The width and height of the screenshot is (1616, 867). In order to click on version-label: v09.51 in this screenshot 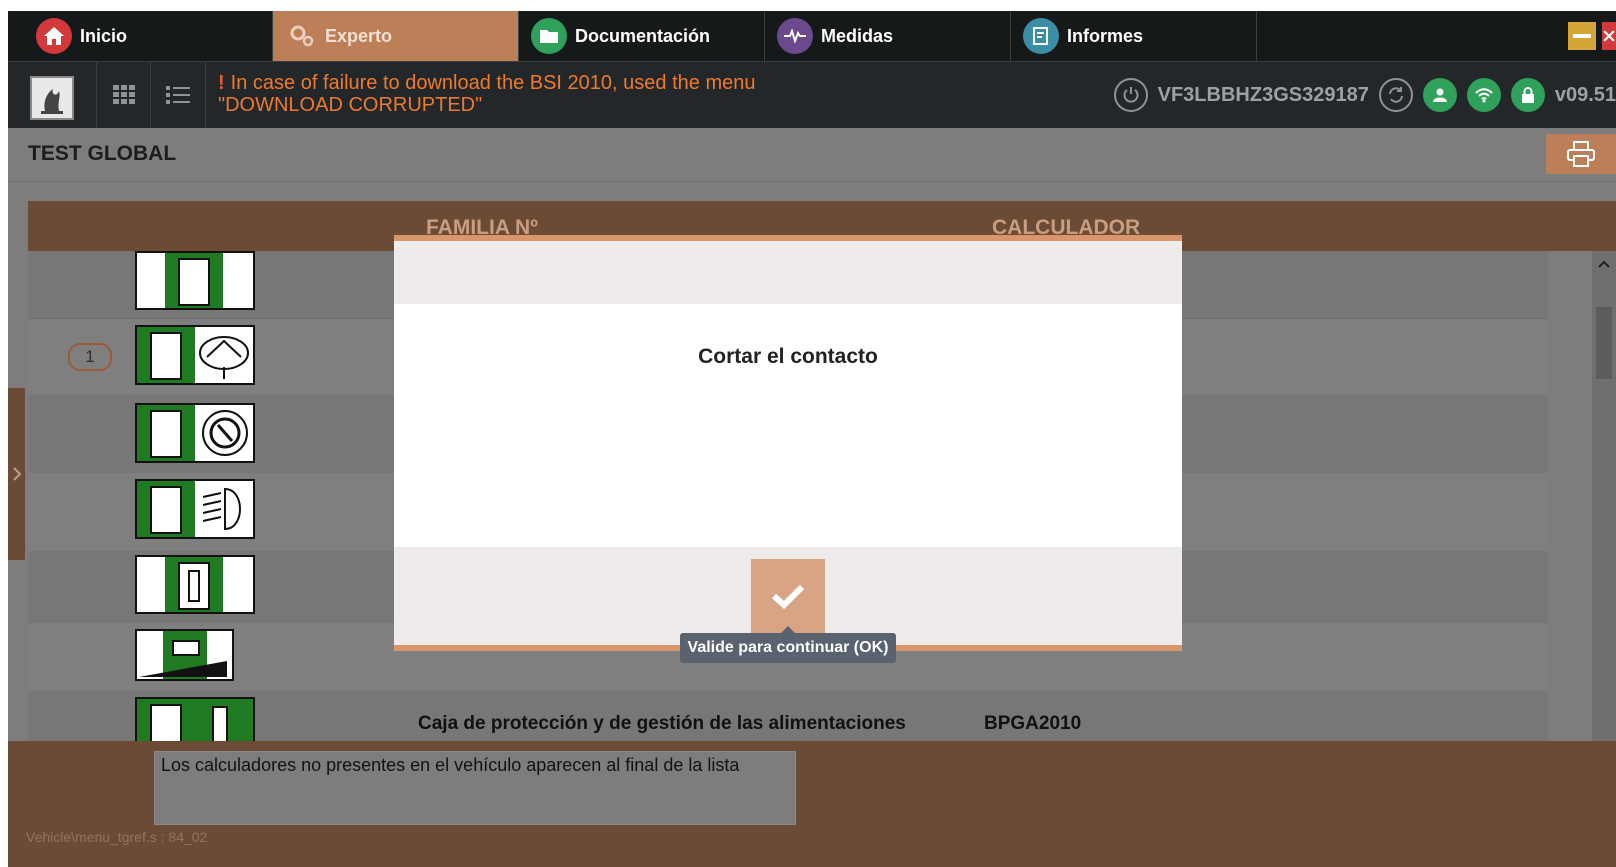, I will do `click(1585, 94)`.